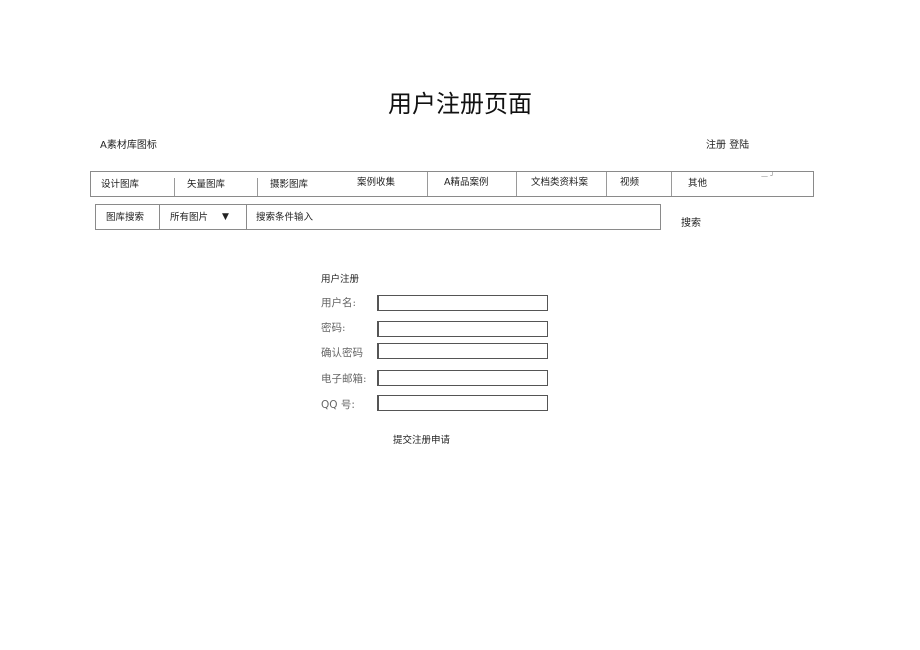 This screenshot has height=650, width=920. Describe the element at coordinates (421, 439) in the screenshot. I see `submit-registration-button: 提交注册申请` at that location.